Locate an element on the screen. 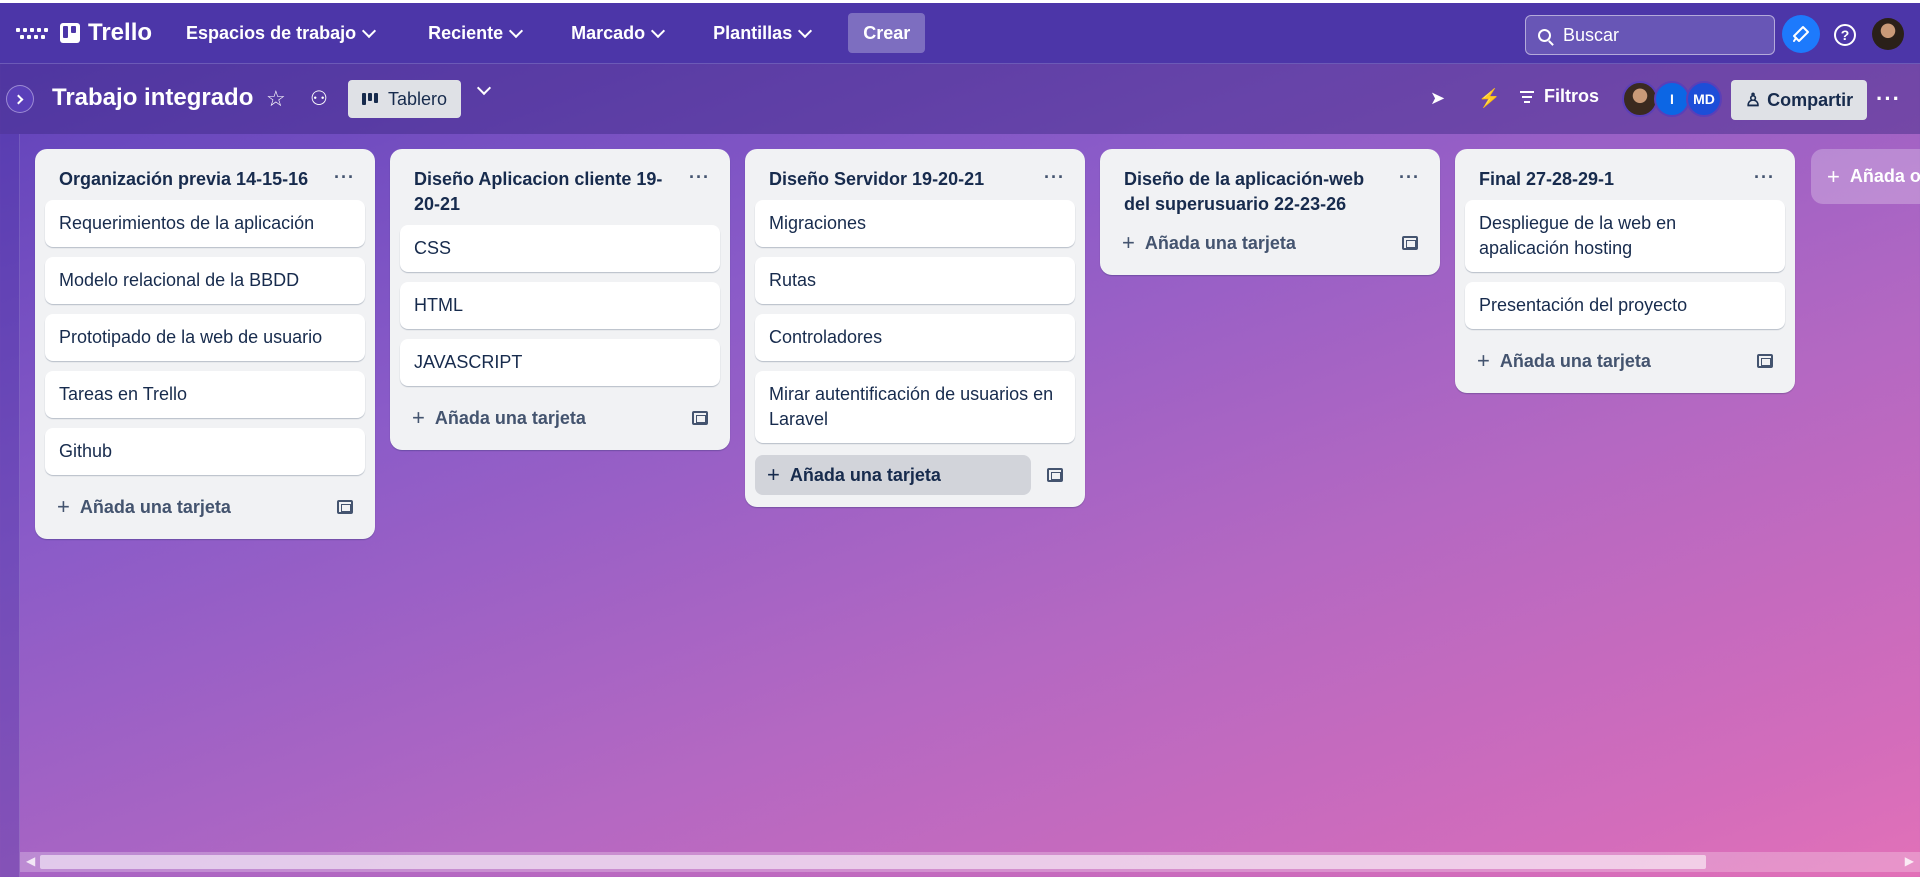 This screenshot has height=877, width=1920. list-header: Diseño Aplicacion cliente 19-20-21 ··· is located at coordinates (560, 183).